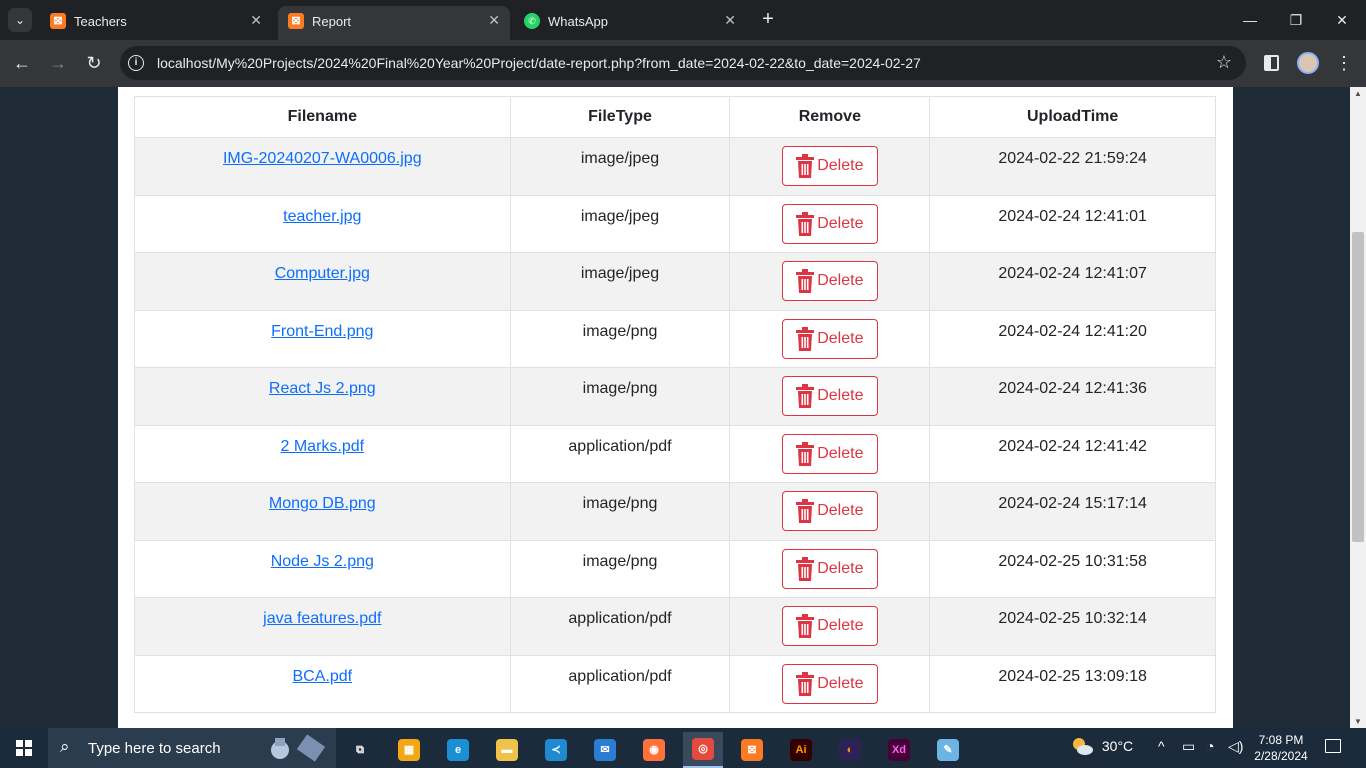 This screenshot has height=768, width=1366. What do you see at coordinates (322, 561) in the screenshot?
I see `file-link: Node Js 2.png` at bounding box center [322, 561].